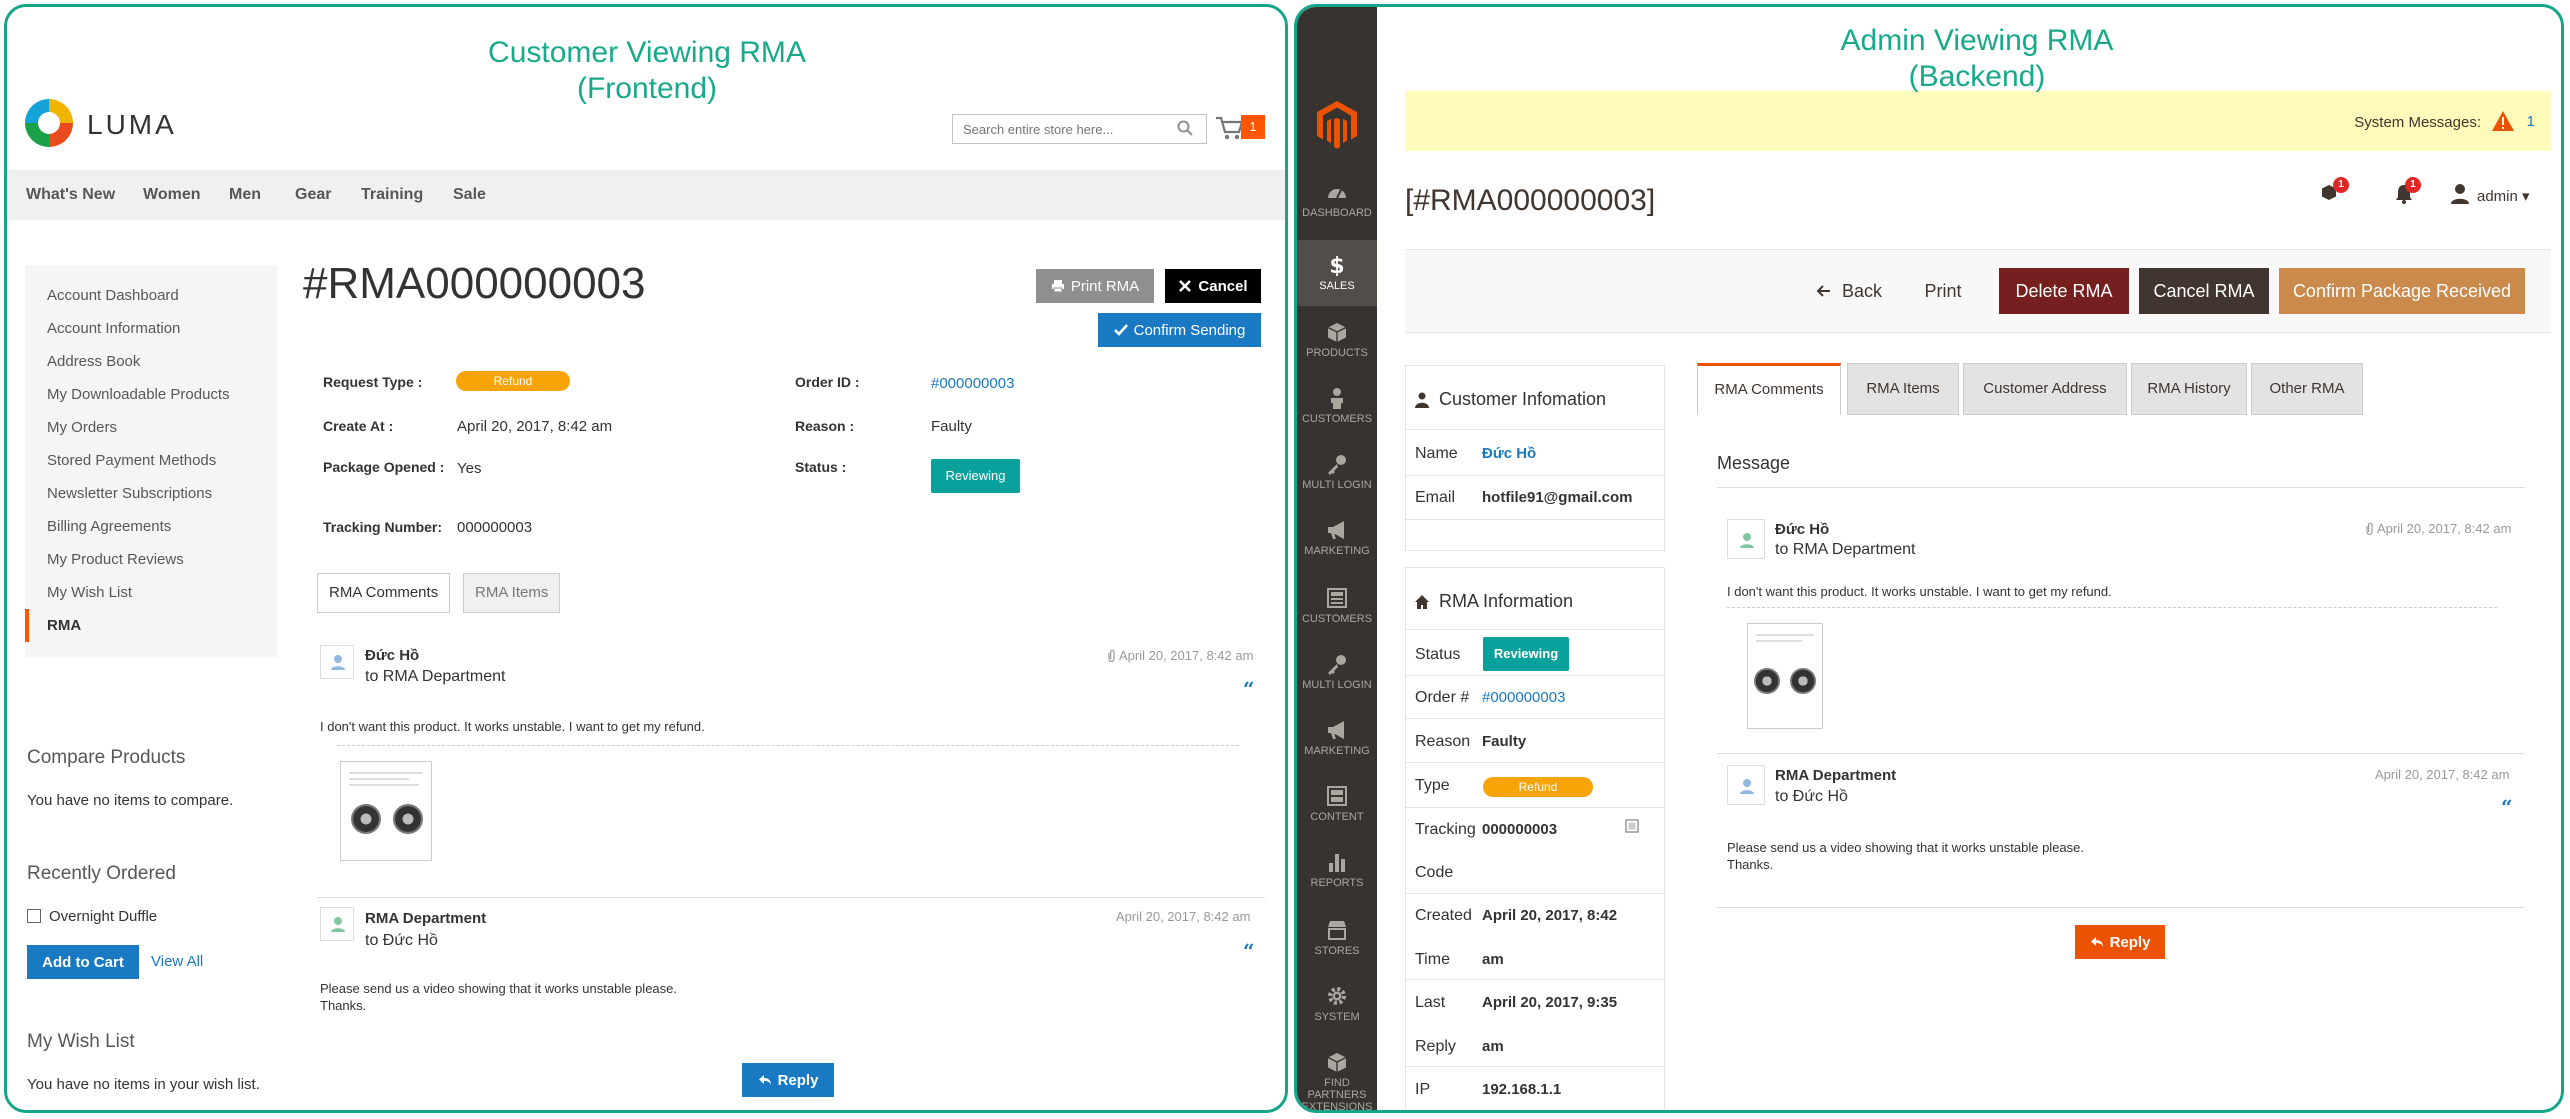  What do you see at coordinates (1632, 826) in the screenshot?
I see `copy-icon` at bounding box center [1632, 826].